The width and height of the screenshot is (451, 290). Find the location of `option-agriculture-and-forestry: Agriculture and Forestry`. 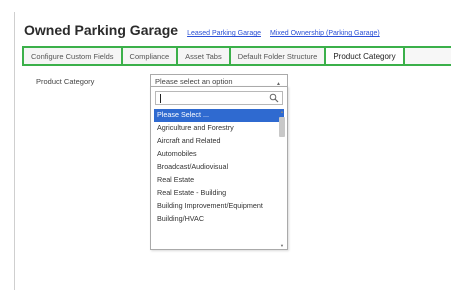

option-agriculture-and-forestry: Agriculture and Forestry is located at coordinates (219, 128).